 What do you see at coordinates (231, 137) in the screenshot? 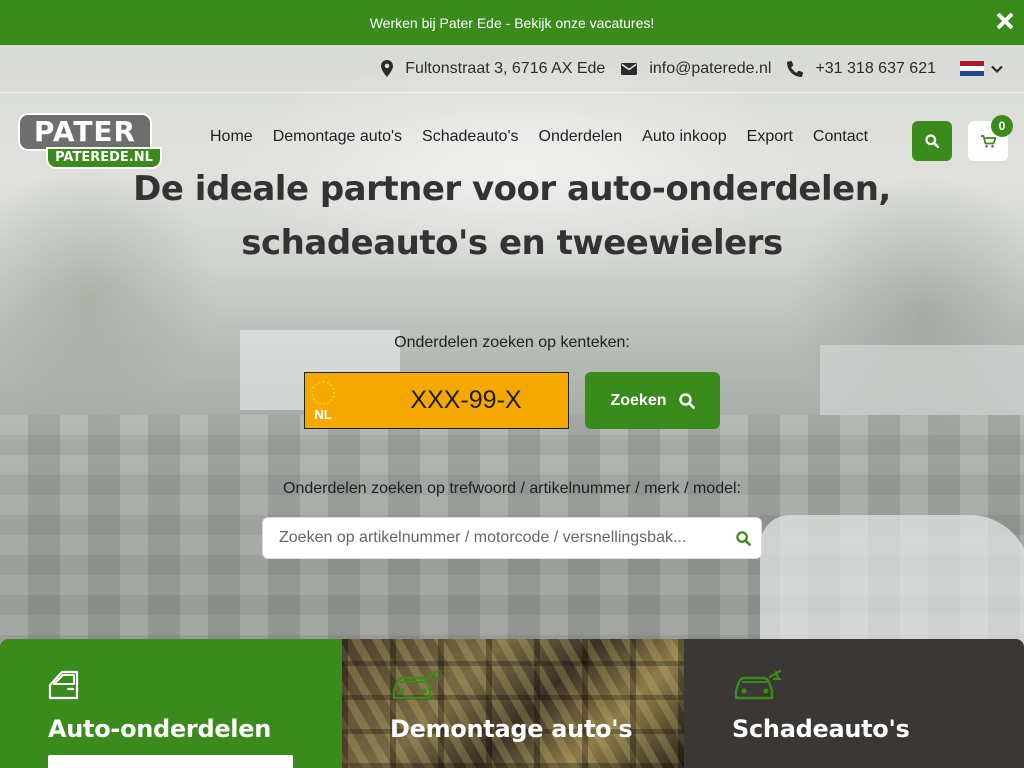
I see `nav-home: Home` at bounding box center [231, 137].